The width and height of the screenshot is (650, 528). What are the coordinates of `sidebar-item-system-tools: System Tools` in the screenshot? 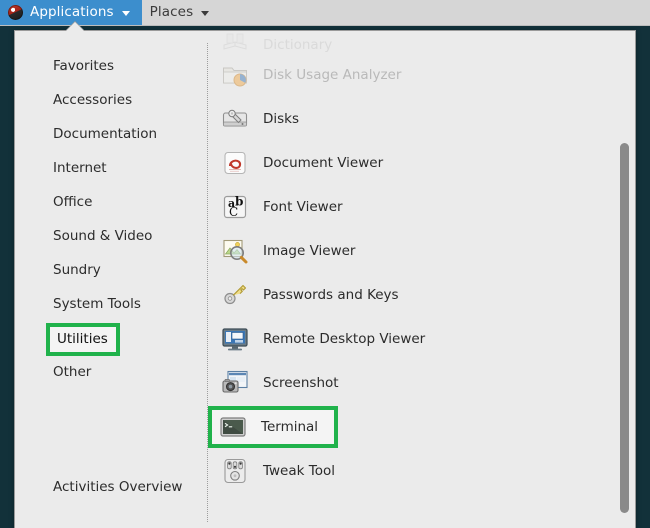 It's located at (104, 304).